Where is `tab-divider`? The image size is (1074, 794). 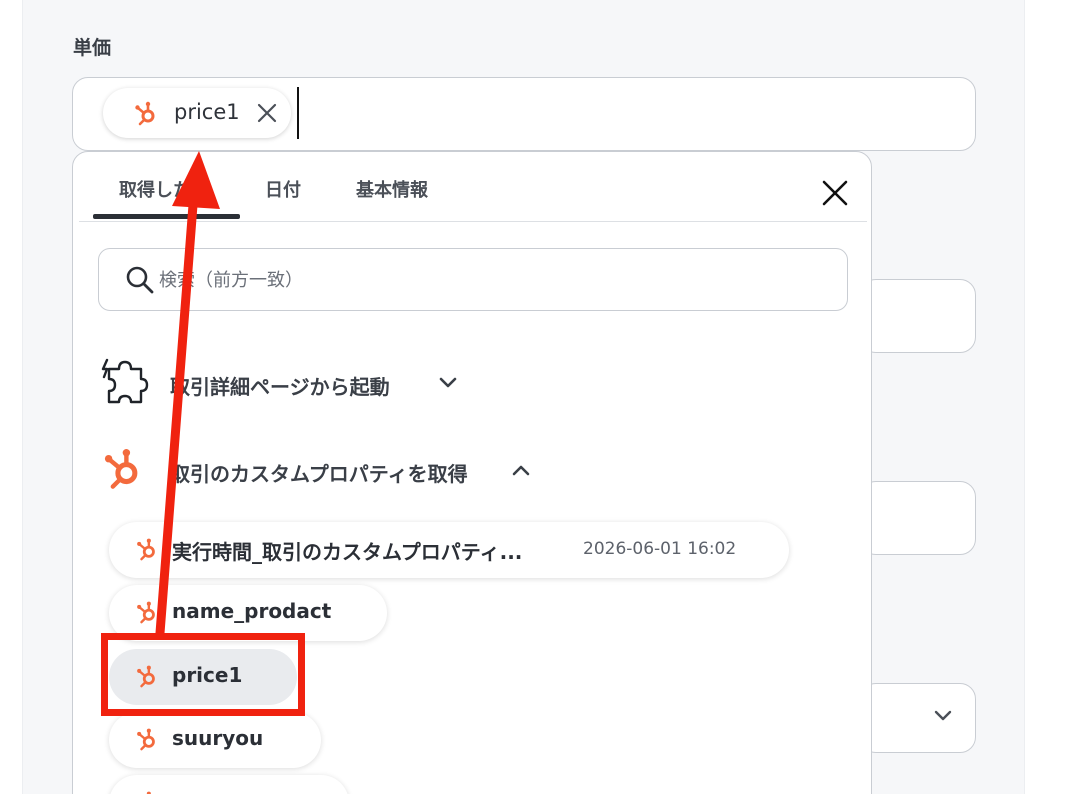
tab-divider is located at coordinates (473, 221).